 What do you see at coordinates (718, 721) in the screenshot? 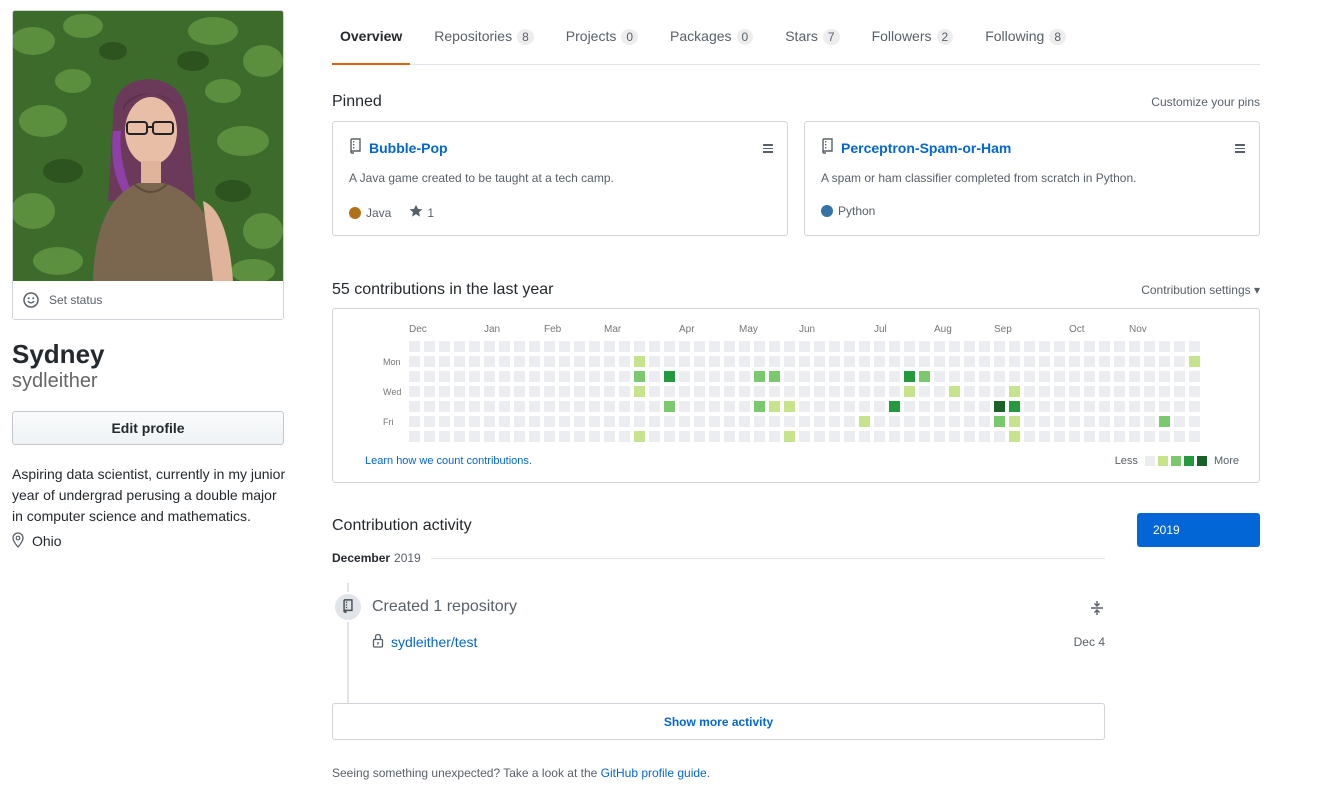
I see `show-more-activity-button: Show more activity` at bounding box center [718, 721].